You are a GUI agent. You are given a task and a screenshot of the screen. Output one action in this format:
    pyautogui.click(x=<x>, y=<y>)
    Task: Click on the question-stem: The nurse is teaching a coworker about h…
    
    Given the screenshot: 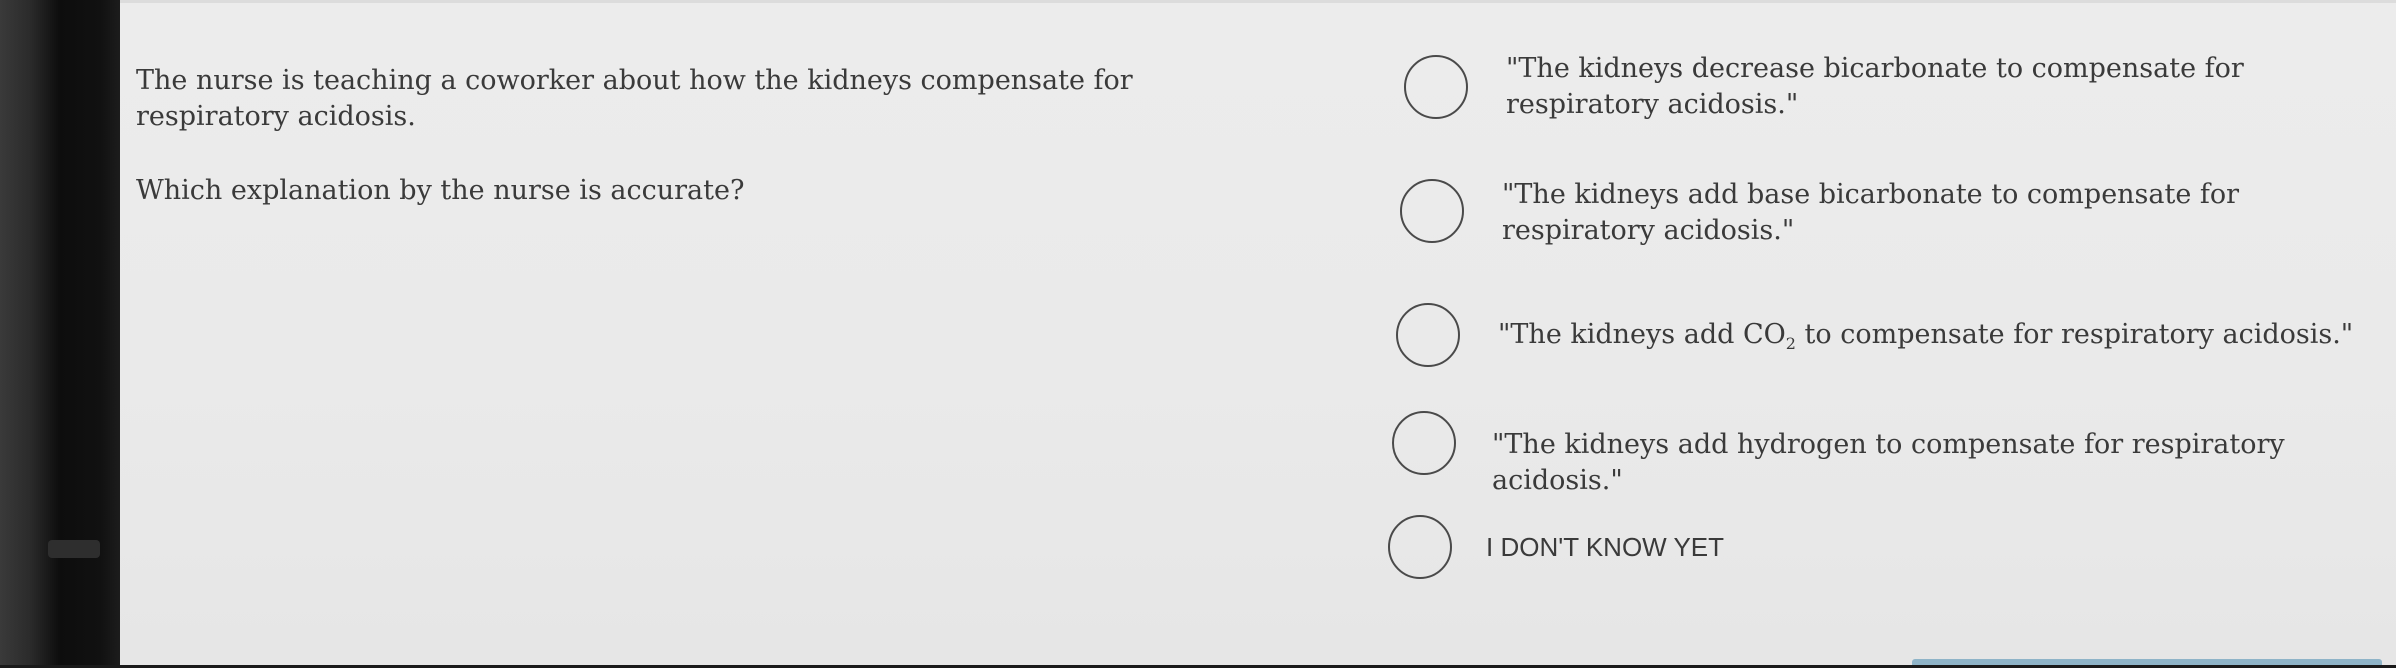 What is the action you would take?
    pyautogui.click(x=634, y=98)
    